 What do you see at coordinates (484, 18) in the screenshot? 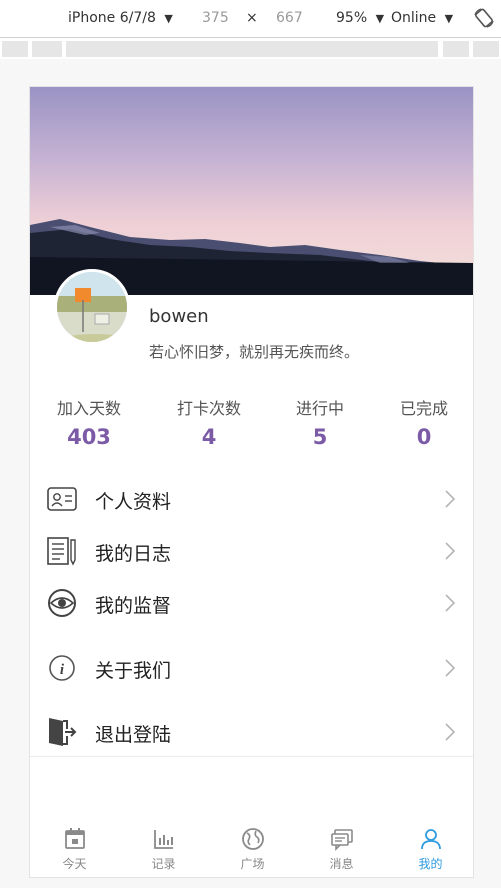
I see `rotate-icon` at bounding box center [484, 18].